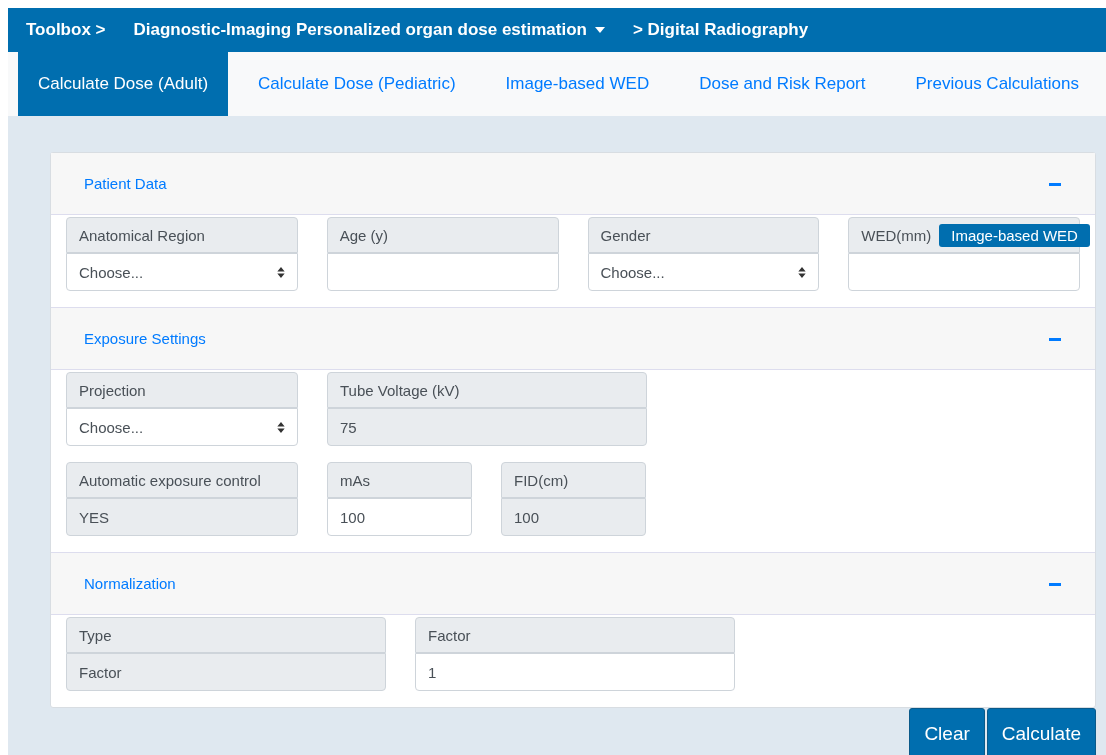 This screenshot has width=1106, height=755. Describe the element at coordinates (145, 338) in the screenshot. I see `section-title: Exposure Settings` at that location.